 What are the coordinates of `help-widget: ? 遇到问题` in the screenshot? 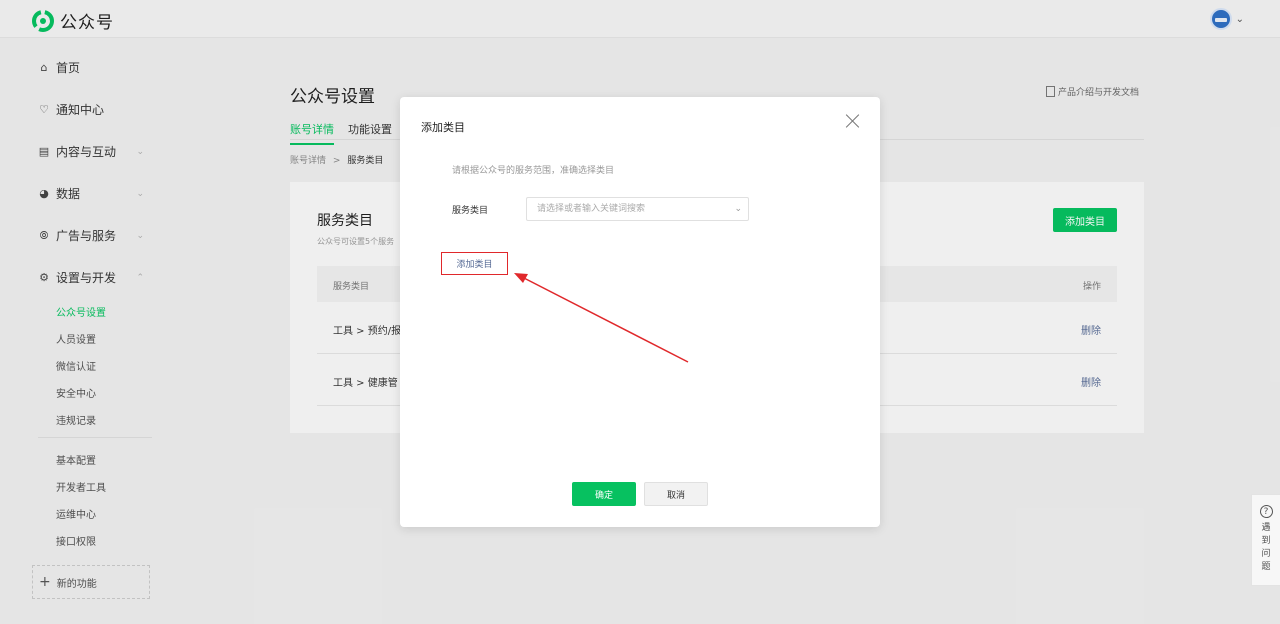 It's located at (1265, 540).